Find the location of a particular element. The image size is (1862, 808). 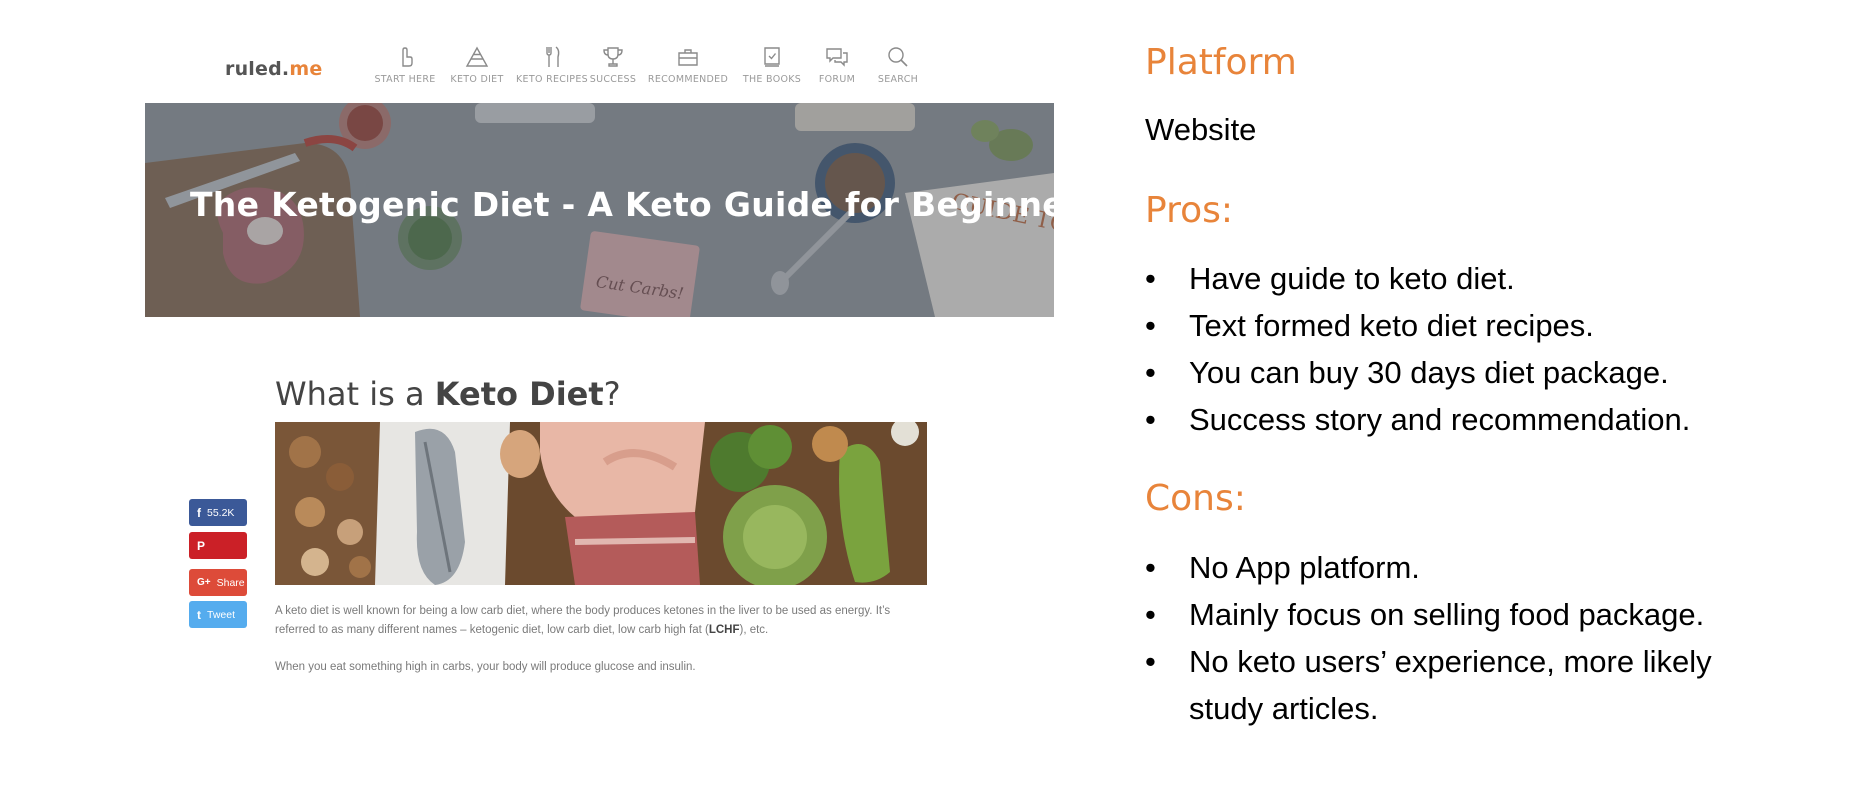

article-title-bold: Keto Diet is located at coordinates (519, 394).